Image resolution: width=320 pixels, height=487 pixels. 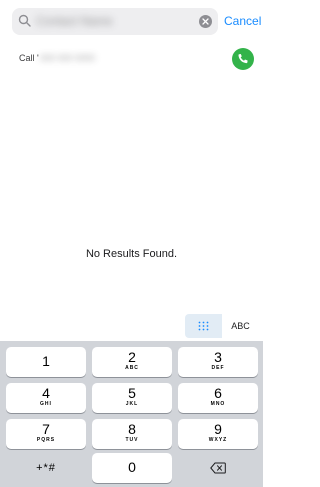 I want to click on key-6: 6 MNO, so click(x=218, y=398).